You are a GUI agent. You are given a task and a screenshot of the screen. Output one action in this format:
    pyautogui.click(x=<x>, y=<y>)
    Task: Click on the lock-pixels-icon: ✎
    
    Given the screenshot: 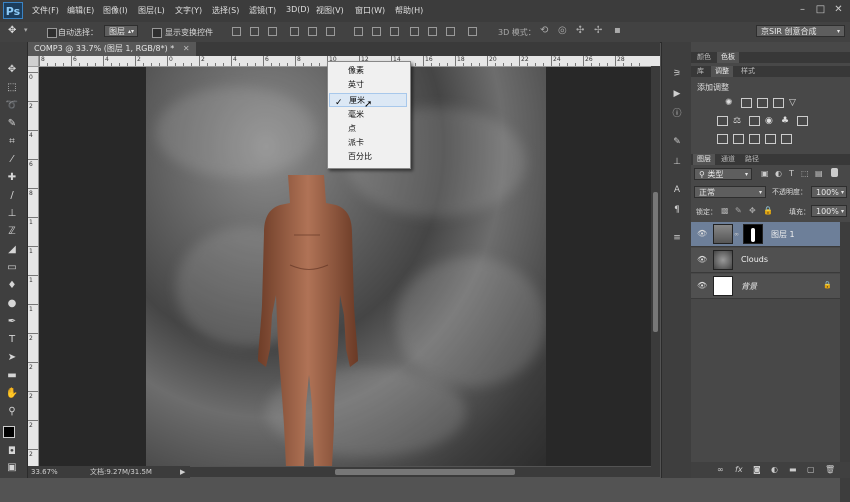 What is the action you would take?
    pyautogui.click(x=738, y=210)
    